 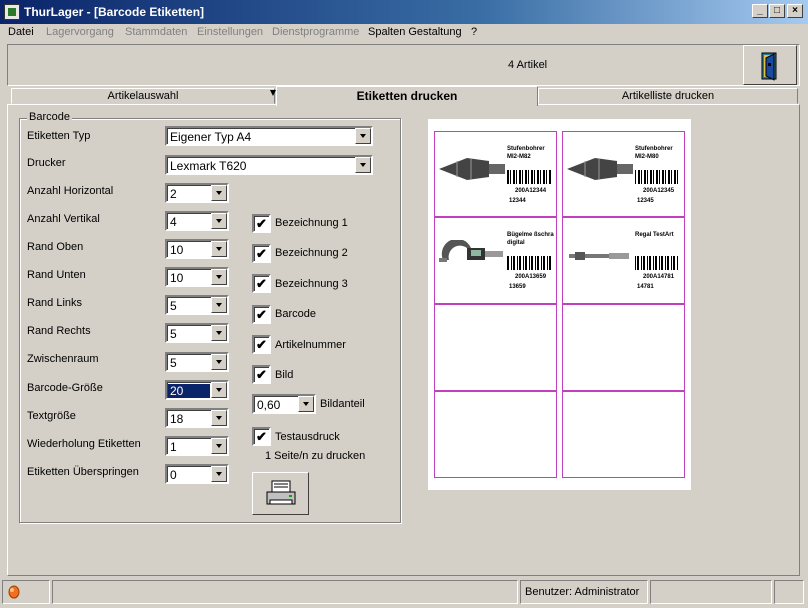 I want to click on bezeichnung3-checkbox: ✔, so click(x=261, y=283).